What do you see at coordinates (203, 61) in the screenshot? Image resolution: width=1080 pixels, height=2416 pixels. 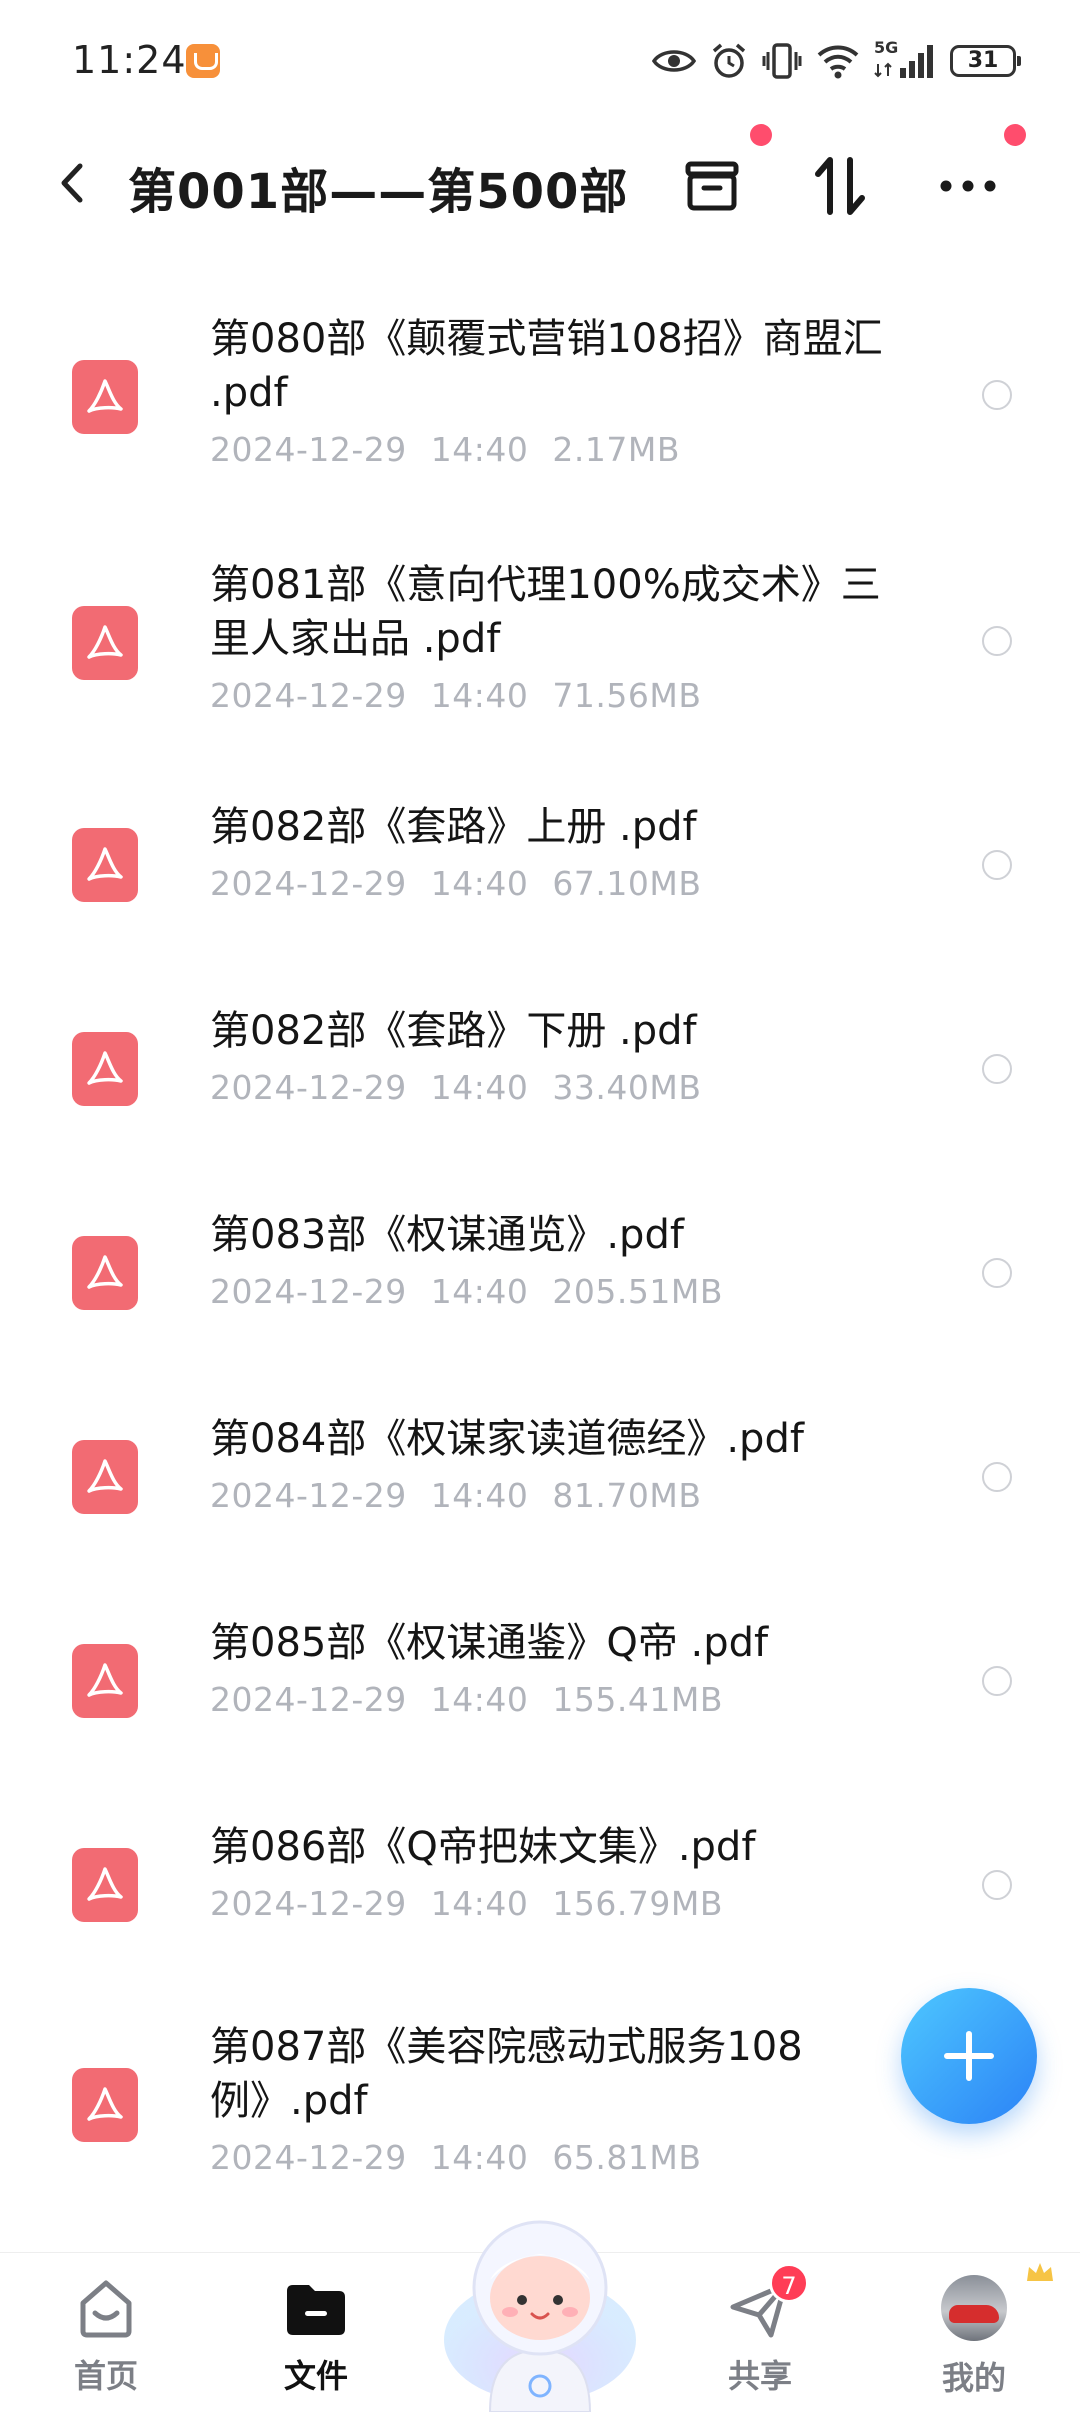 I see `app-notification-icon` at bounding box center [203, 61].